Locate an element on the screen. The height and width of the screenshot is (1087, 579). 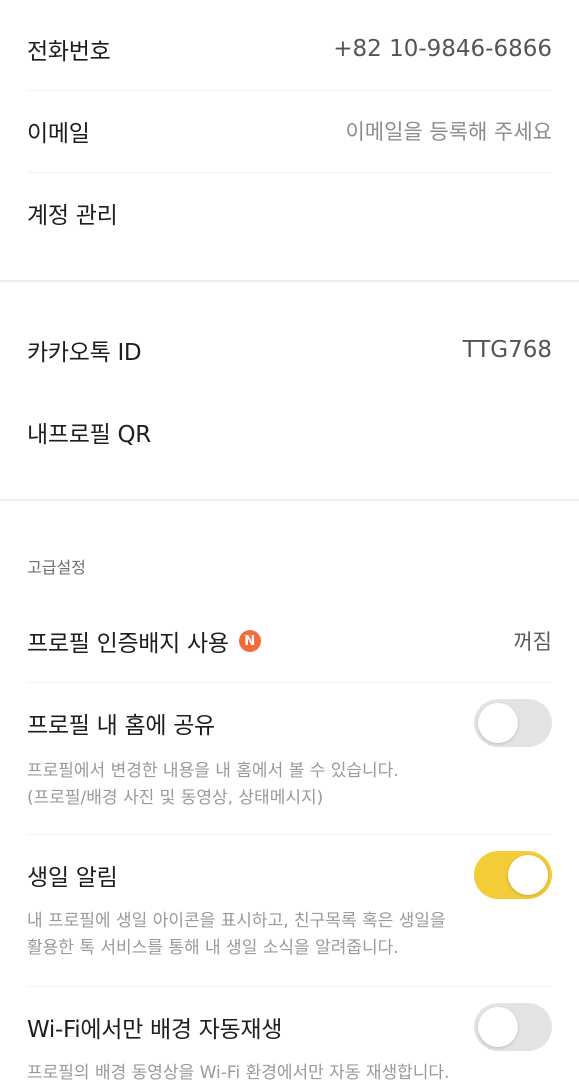
phone-row: 전화번호 +82 10-9846-6866 is located at coordinates (289, 49).